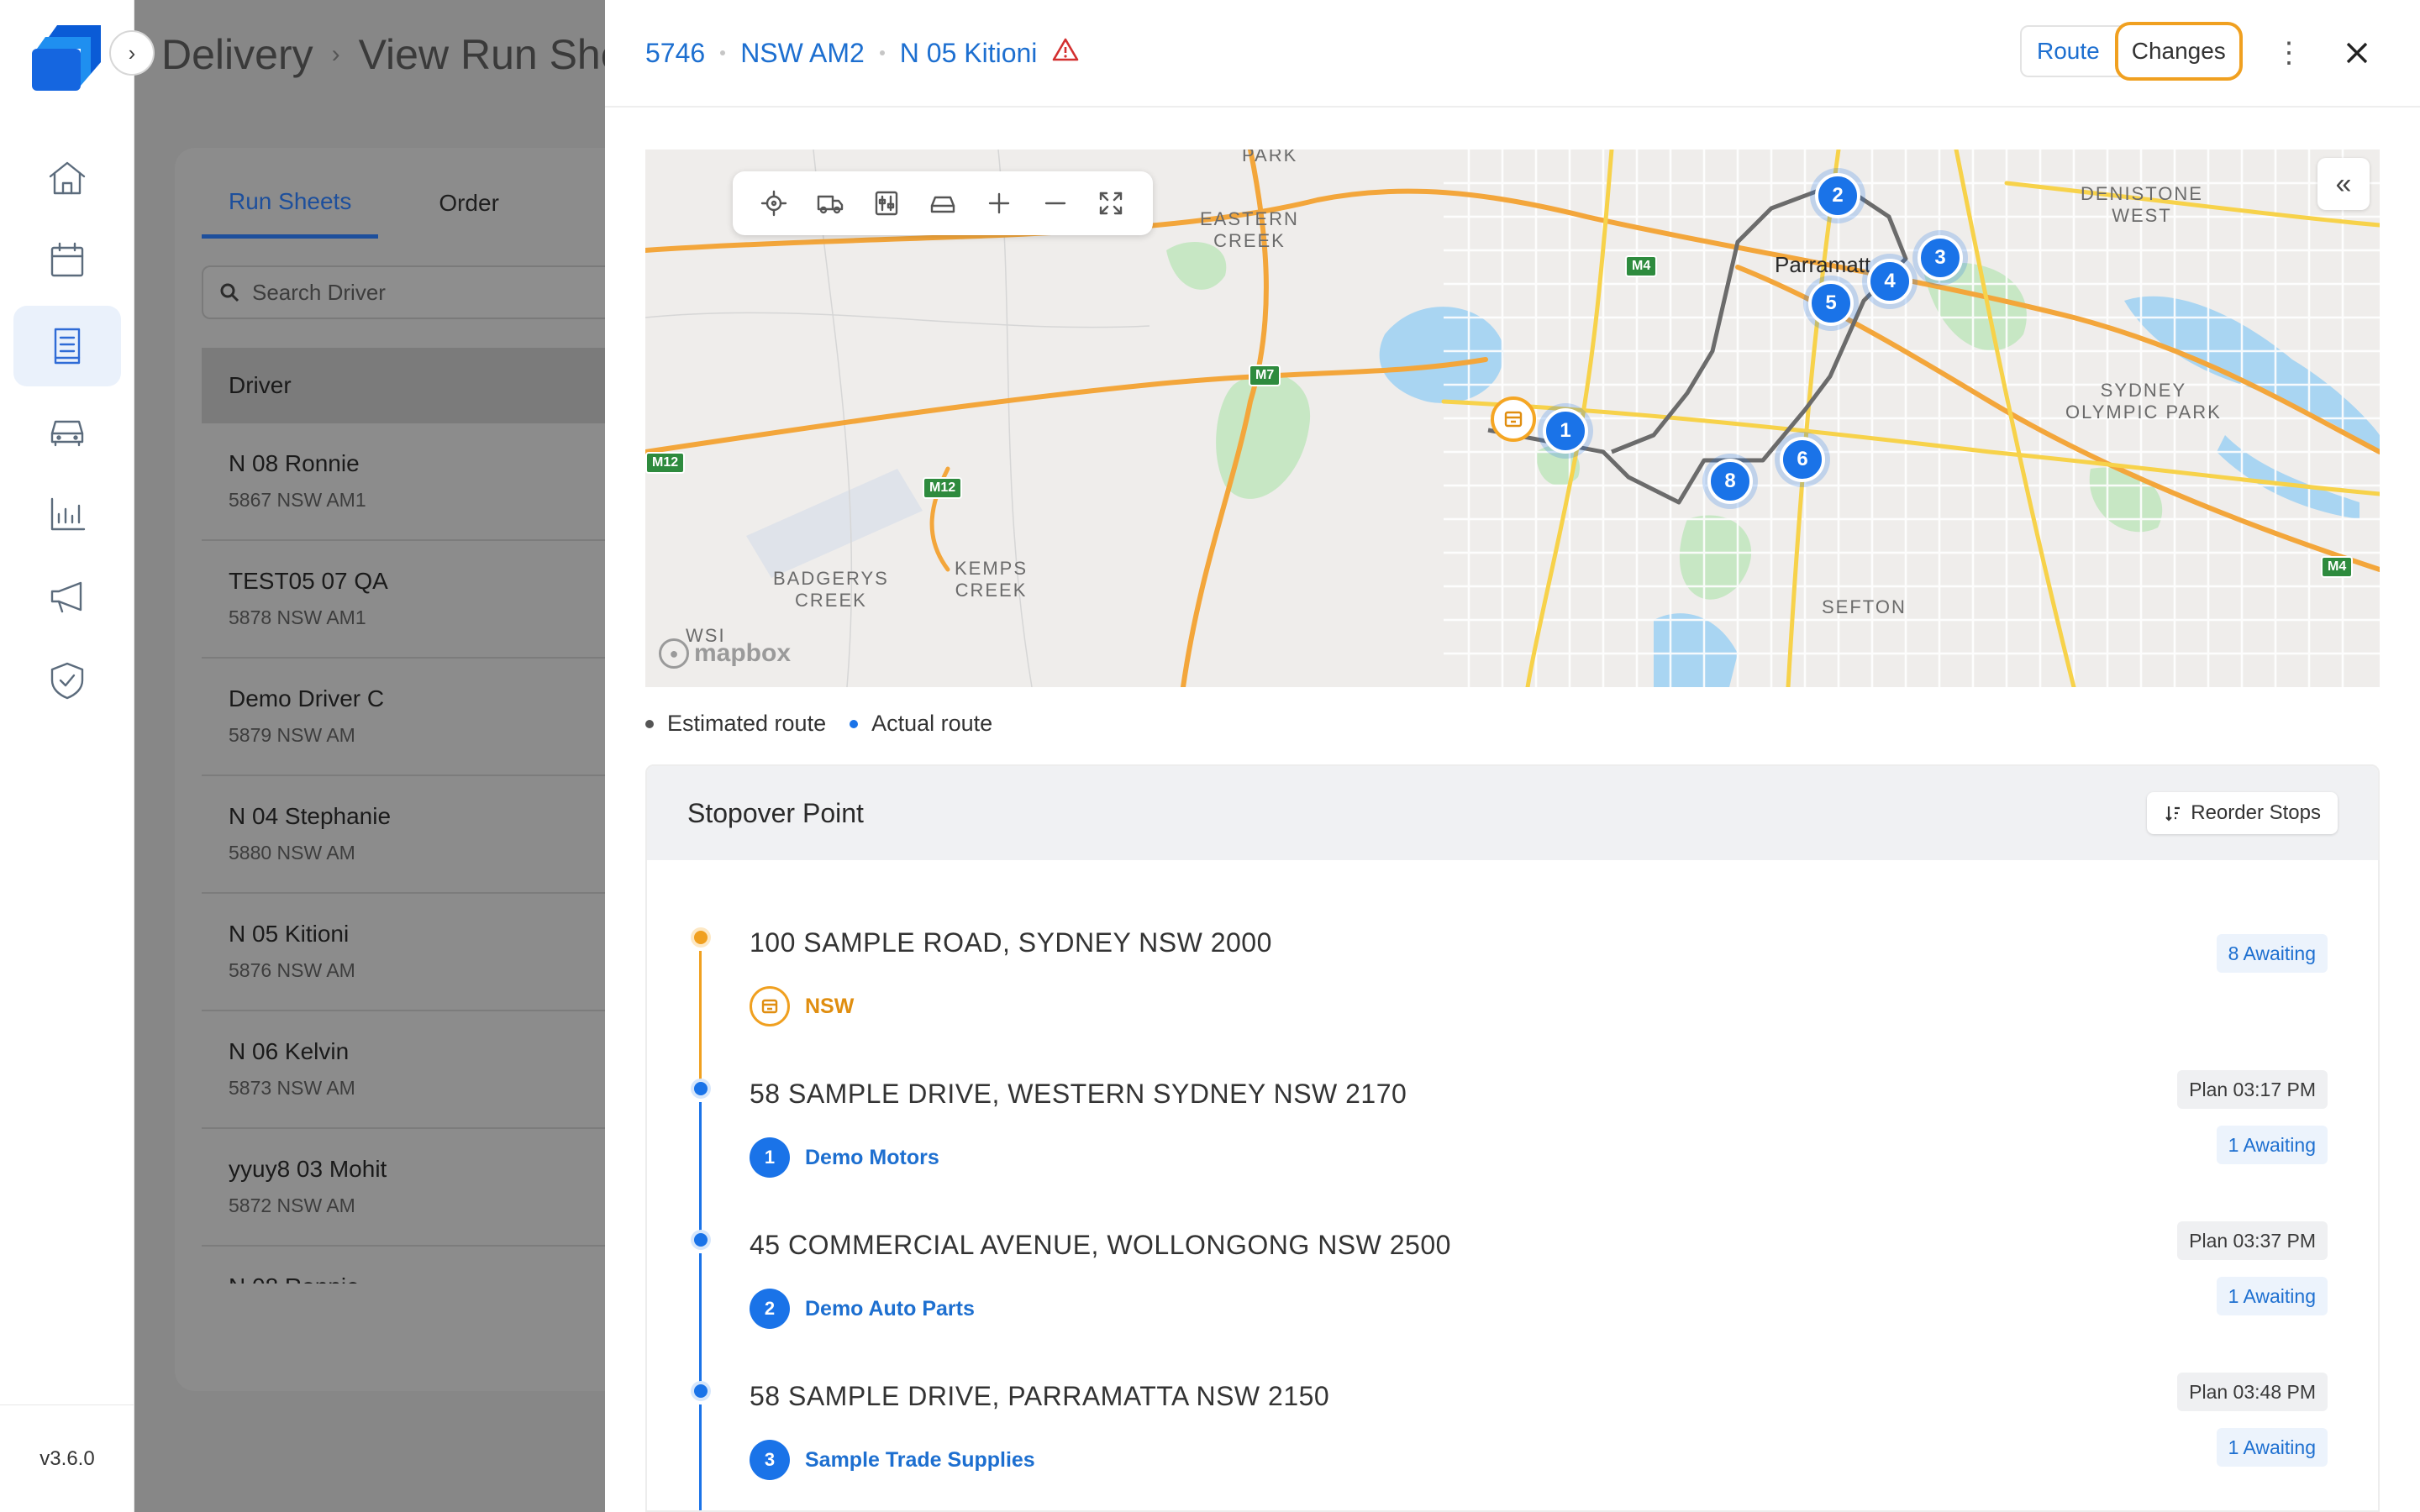 Image resolution: width=2420 pixels, height=1512 pixels. Describe the element at coordinates (1111, 203) in the screenshot. I see `fullscreen-icon` at that location.